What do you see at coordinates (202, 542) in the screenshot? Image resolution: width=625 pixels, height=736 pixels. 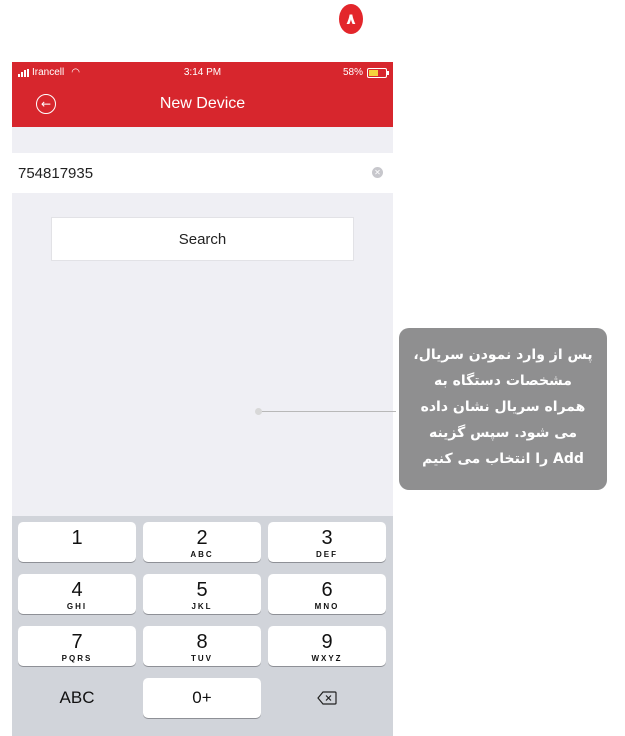 I see `key-2: 2 ABC` at bounding box center [202, 542].